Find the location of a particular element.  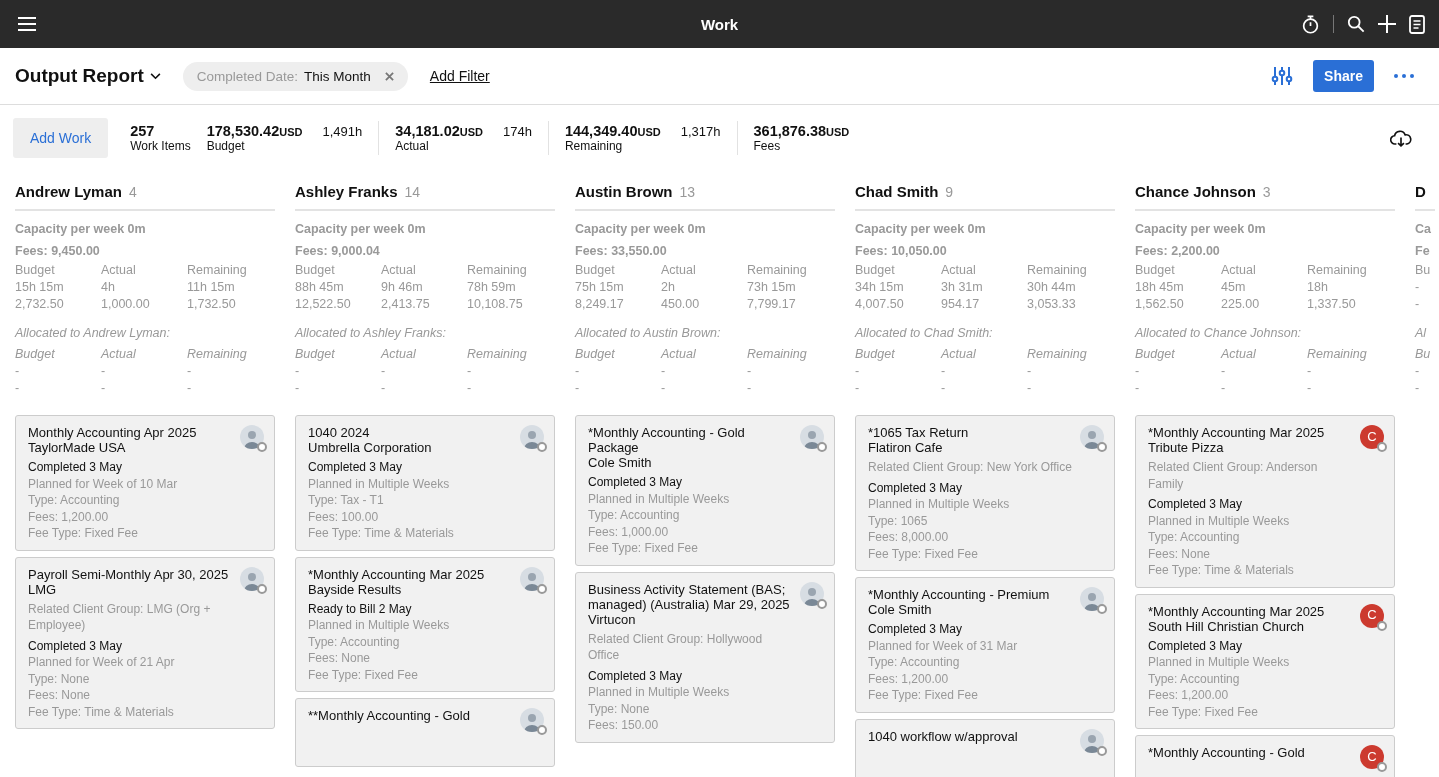

allocated-label: Al is located at coordinates (1421, 333).